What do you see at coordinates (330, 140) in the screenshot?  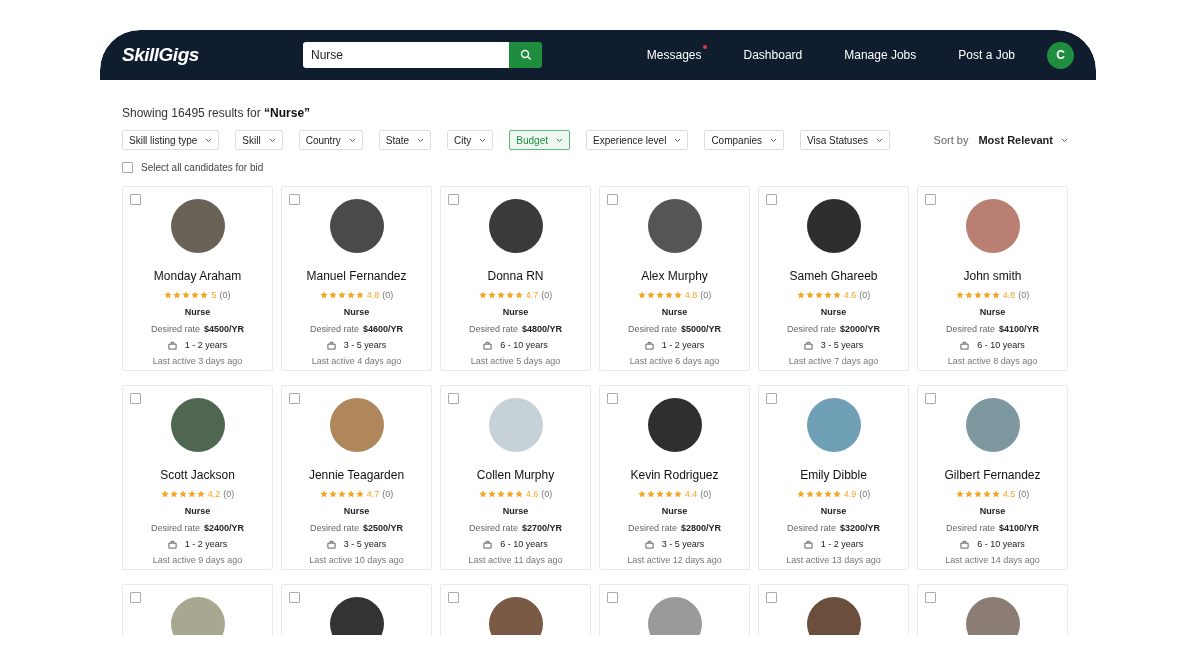 I see `filter-dropdown: Country` at bounding box center [330, 140].